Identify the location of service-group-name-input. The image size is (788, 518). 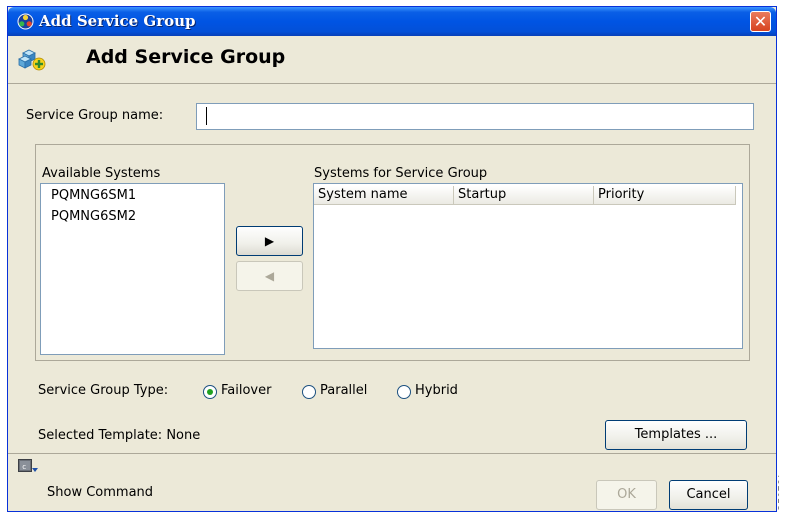
(475, 116).